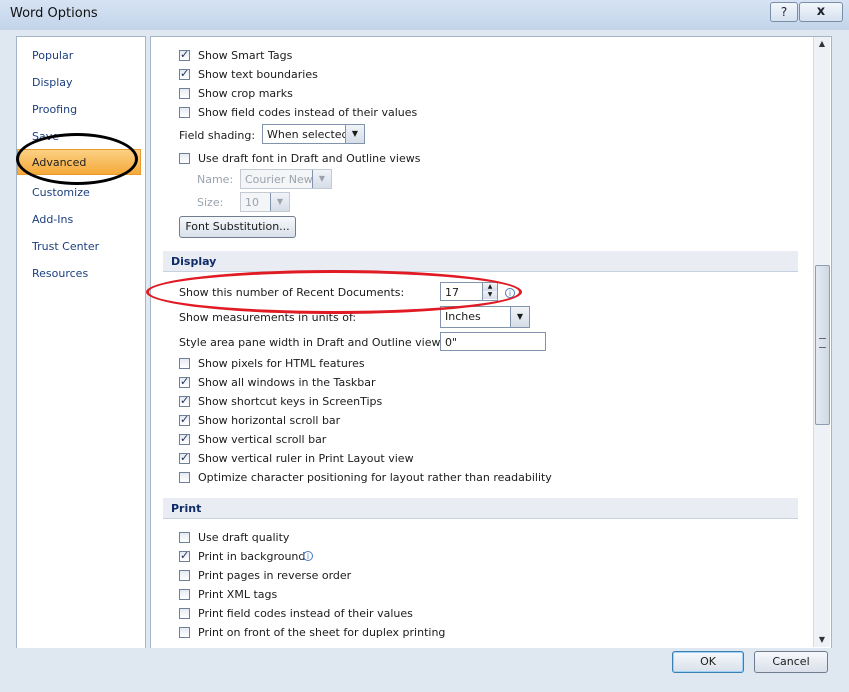 The width and height of the screenshot is (849, 692). I want to click on title-bar: Word Options ? x, so click(424, 15).